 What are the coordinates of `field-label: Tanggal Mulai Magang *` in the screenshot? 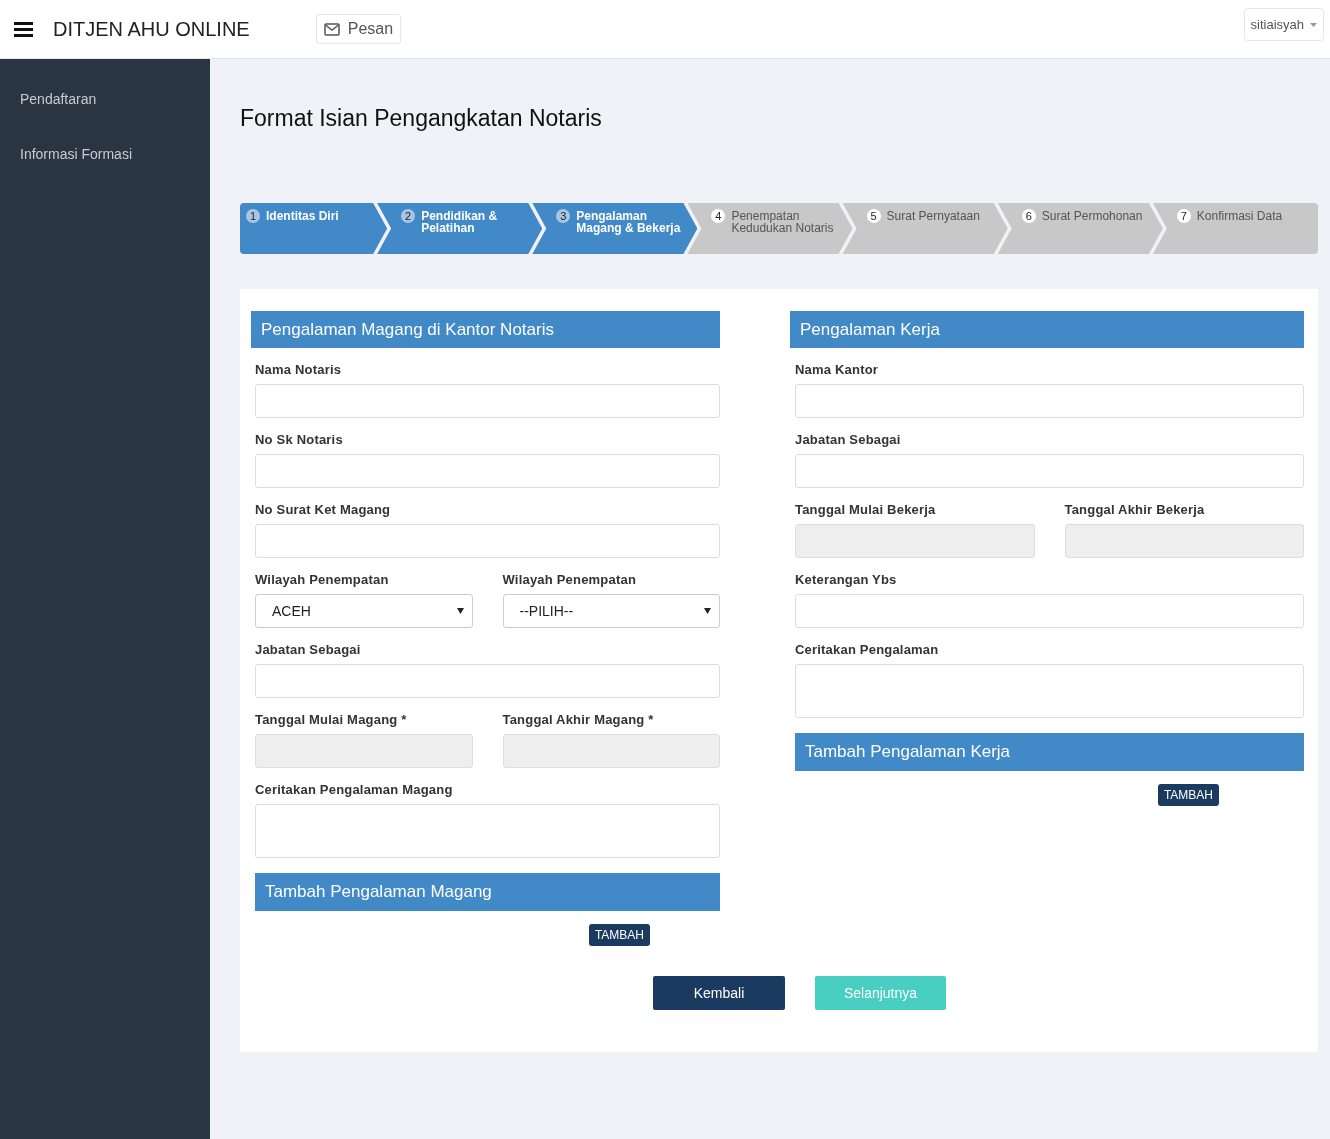 It's located at (331, 719).